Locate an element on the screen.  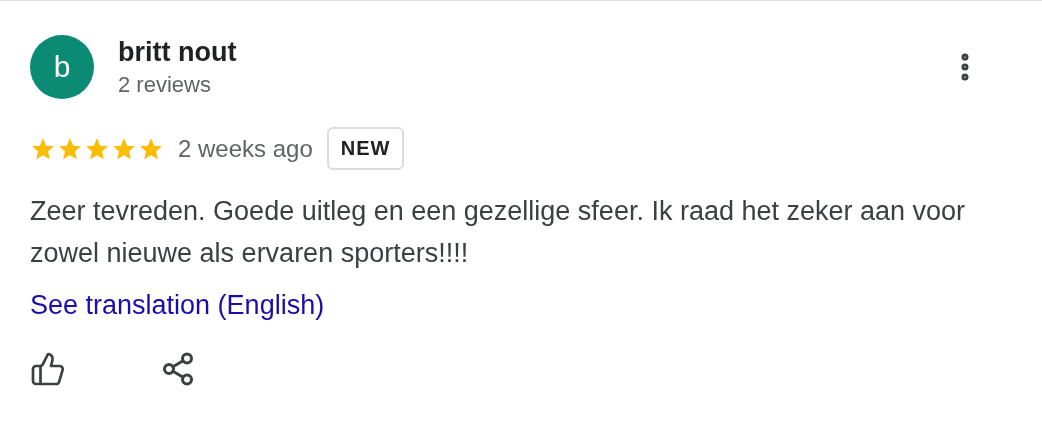
like-icon is located at coordinates (48, 369).